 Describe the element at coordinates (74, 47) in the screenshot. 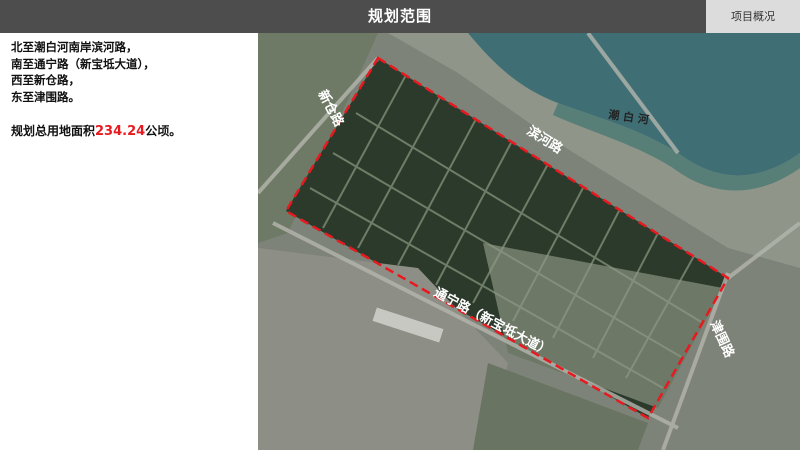

I see `description-line-north: 北至潮白河南岸滨河路，` at that location.